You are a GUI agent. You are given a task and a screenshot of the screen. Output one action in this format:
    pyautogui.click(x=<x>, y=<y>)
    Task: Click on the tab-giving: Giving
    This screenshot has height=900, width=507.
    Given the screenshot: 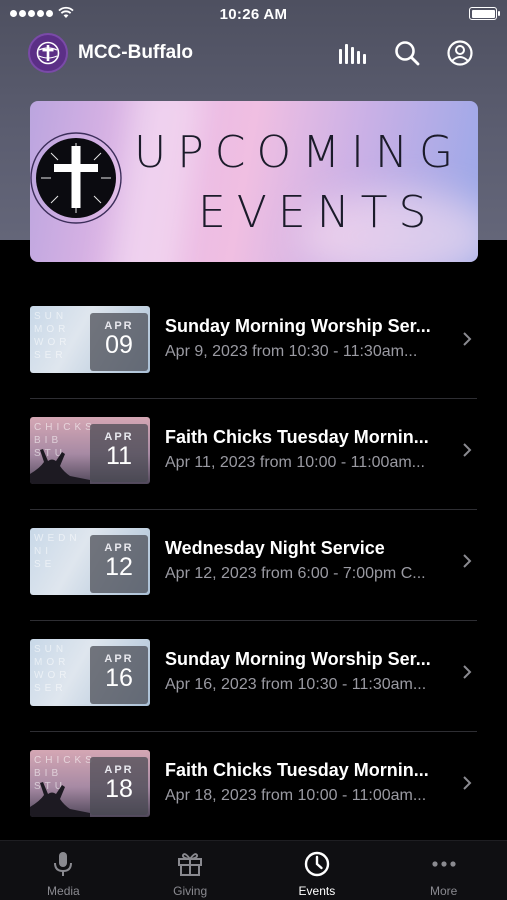 What is the action you would take?
    pyautogui.click(x=190, y=870)
    